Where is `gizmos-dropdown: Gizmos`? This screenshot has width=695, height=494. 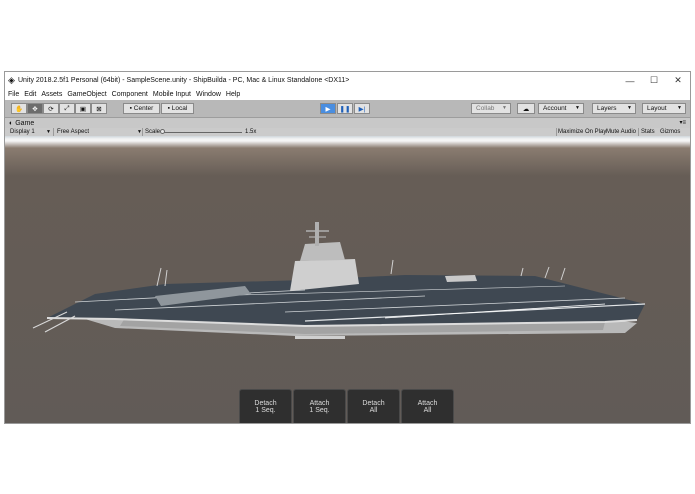
gizmos-dropdown: Gizmos is located at coordinates (670, 132).